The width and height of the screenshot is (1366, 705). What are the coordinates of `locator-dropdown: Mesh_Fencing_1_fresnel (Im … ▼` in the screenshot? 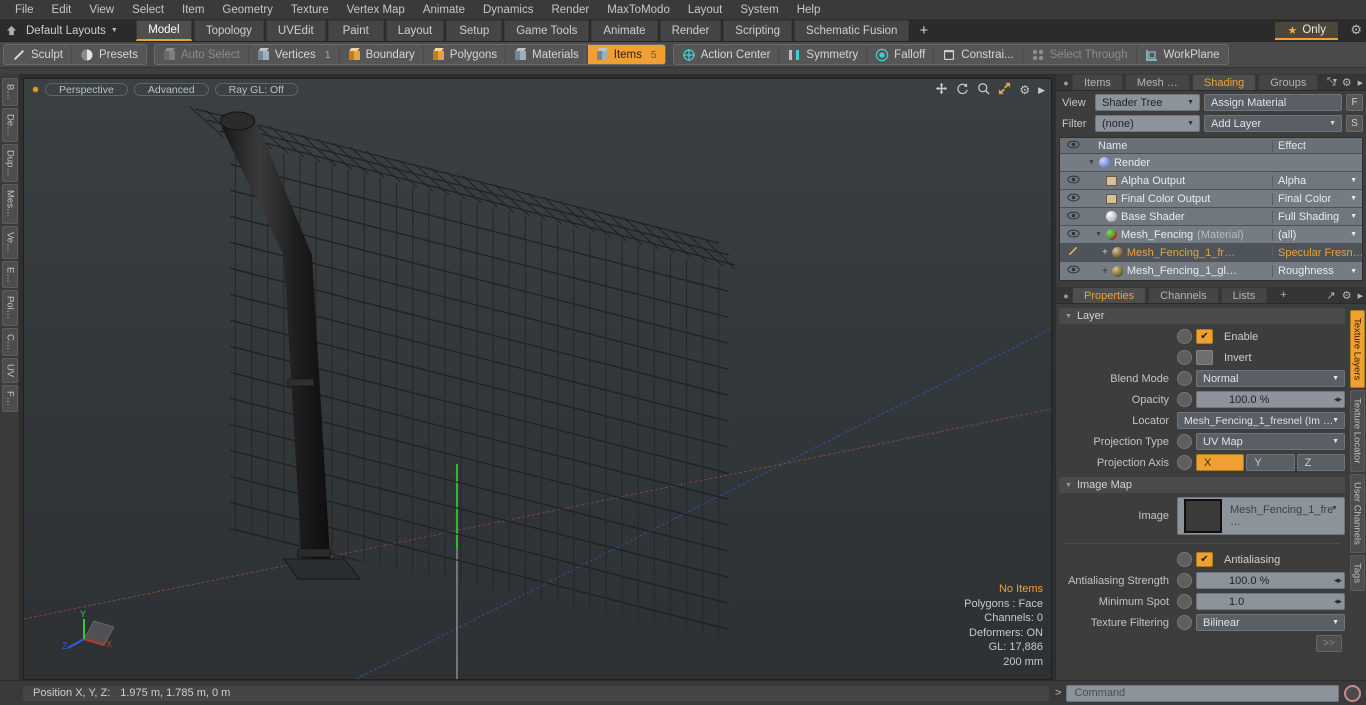 It's located at (1261, 420).